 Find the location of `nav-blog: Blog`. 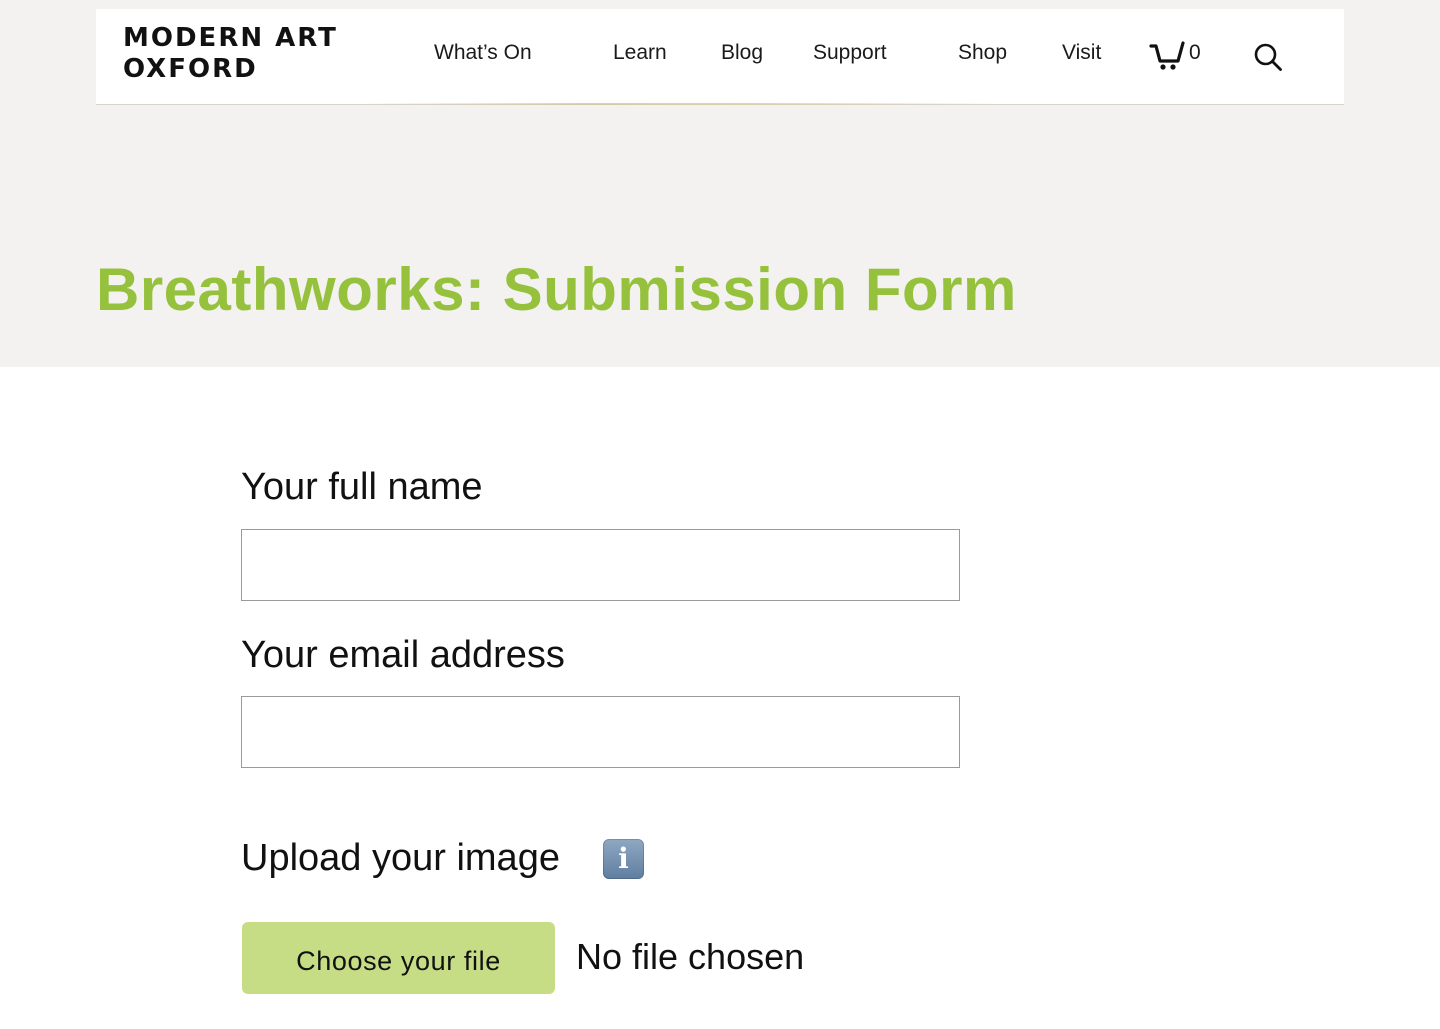

nav-blog: Blog is located at coordinates (742, 53).